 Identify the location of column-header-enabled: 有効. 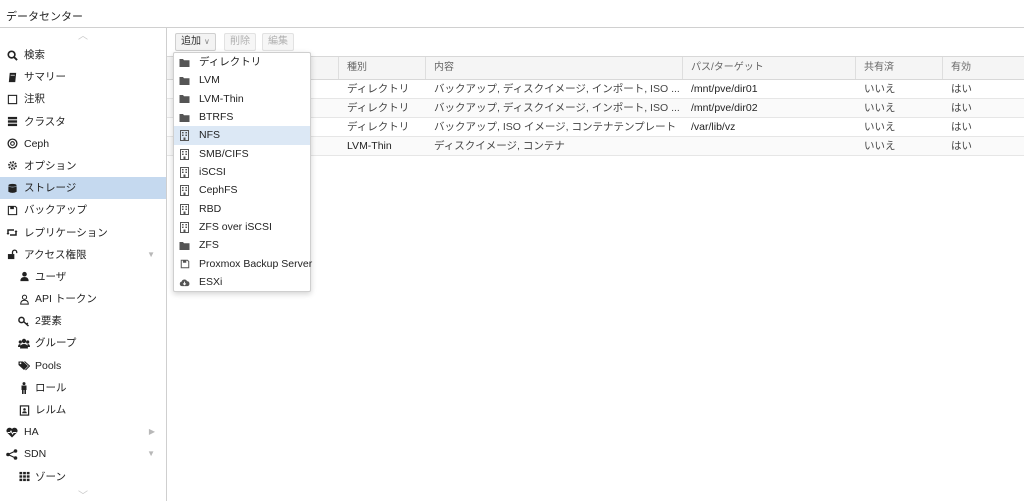
(983, 68).